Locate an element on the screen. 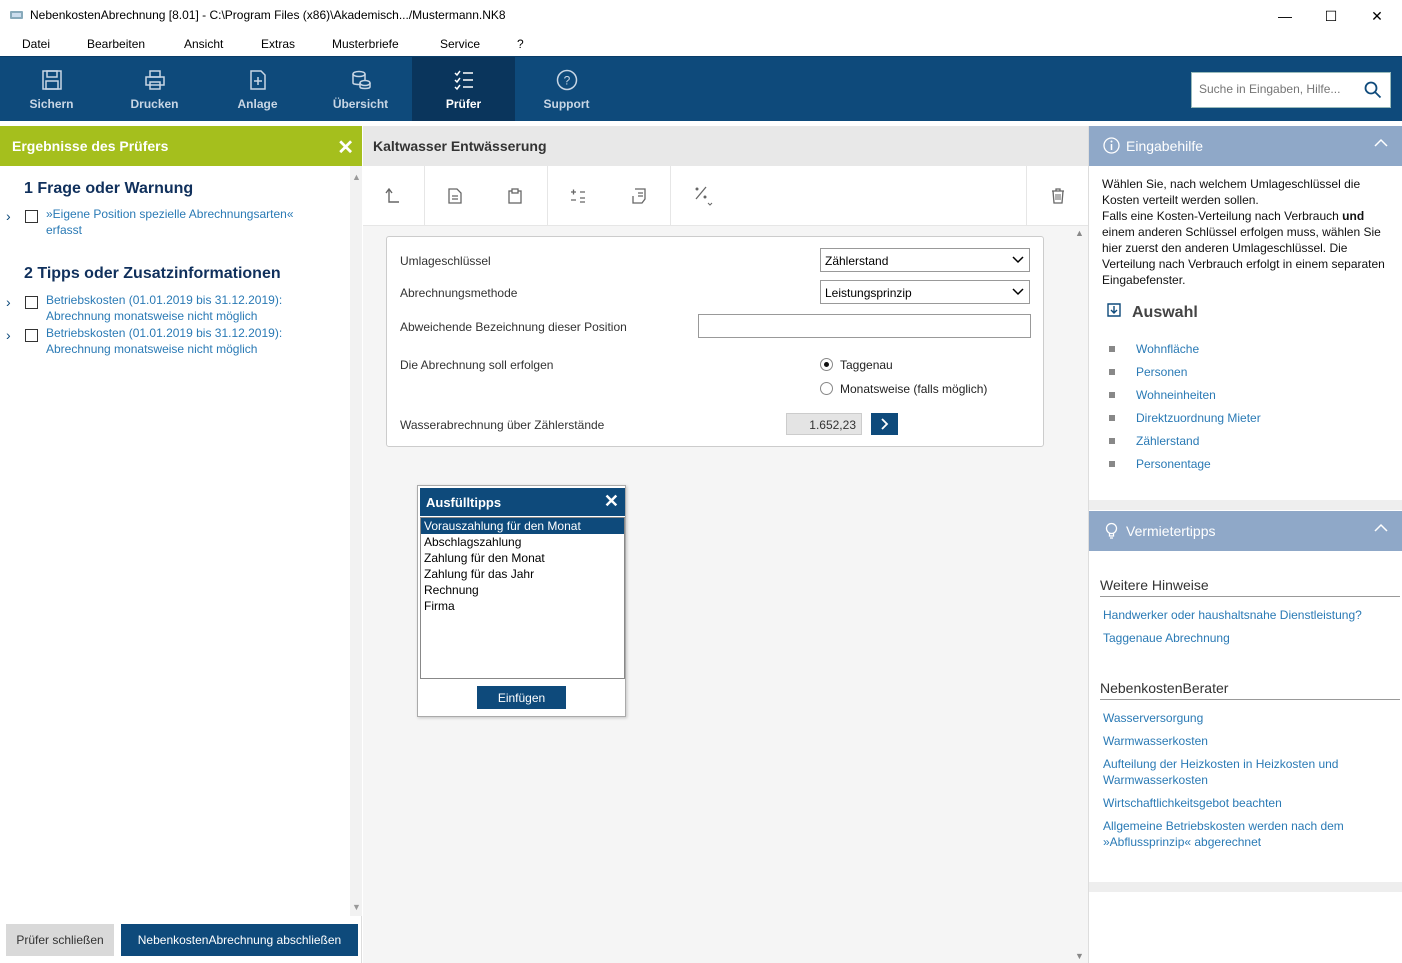 The width and height of the screenshot is (1402, 963). download-icon is located at coordinates (1114, 310).